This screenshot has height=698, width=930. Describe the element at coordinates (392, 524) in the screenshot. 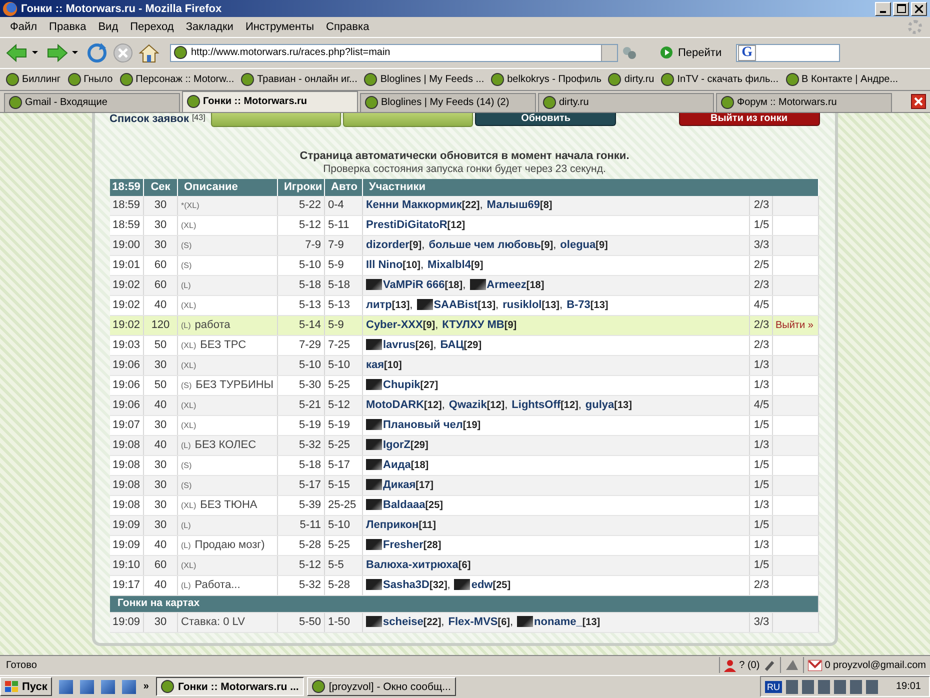

I see `player-link: Леприкон` at that location.